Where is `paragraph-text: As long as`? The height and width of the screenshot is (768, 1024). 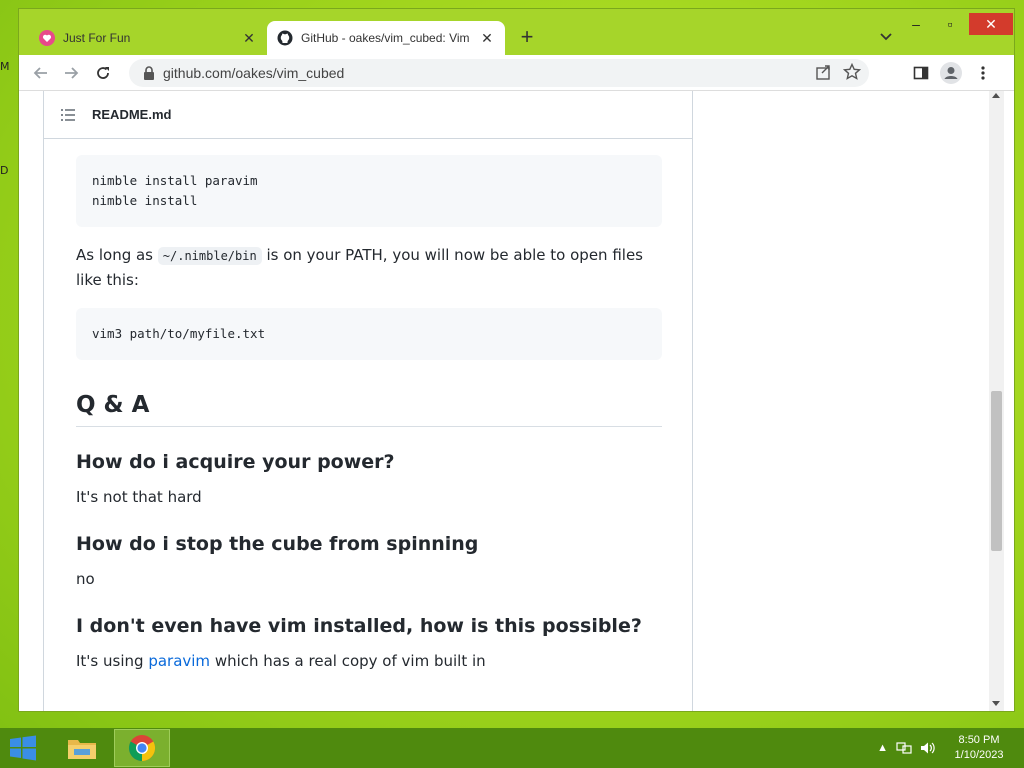
paragraph-text: As long as is located at coordinates (117, 255).